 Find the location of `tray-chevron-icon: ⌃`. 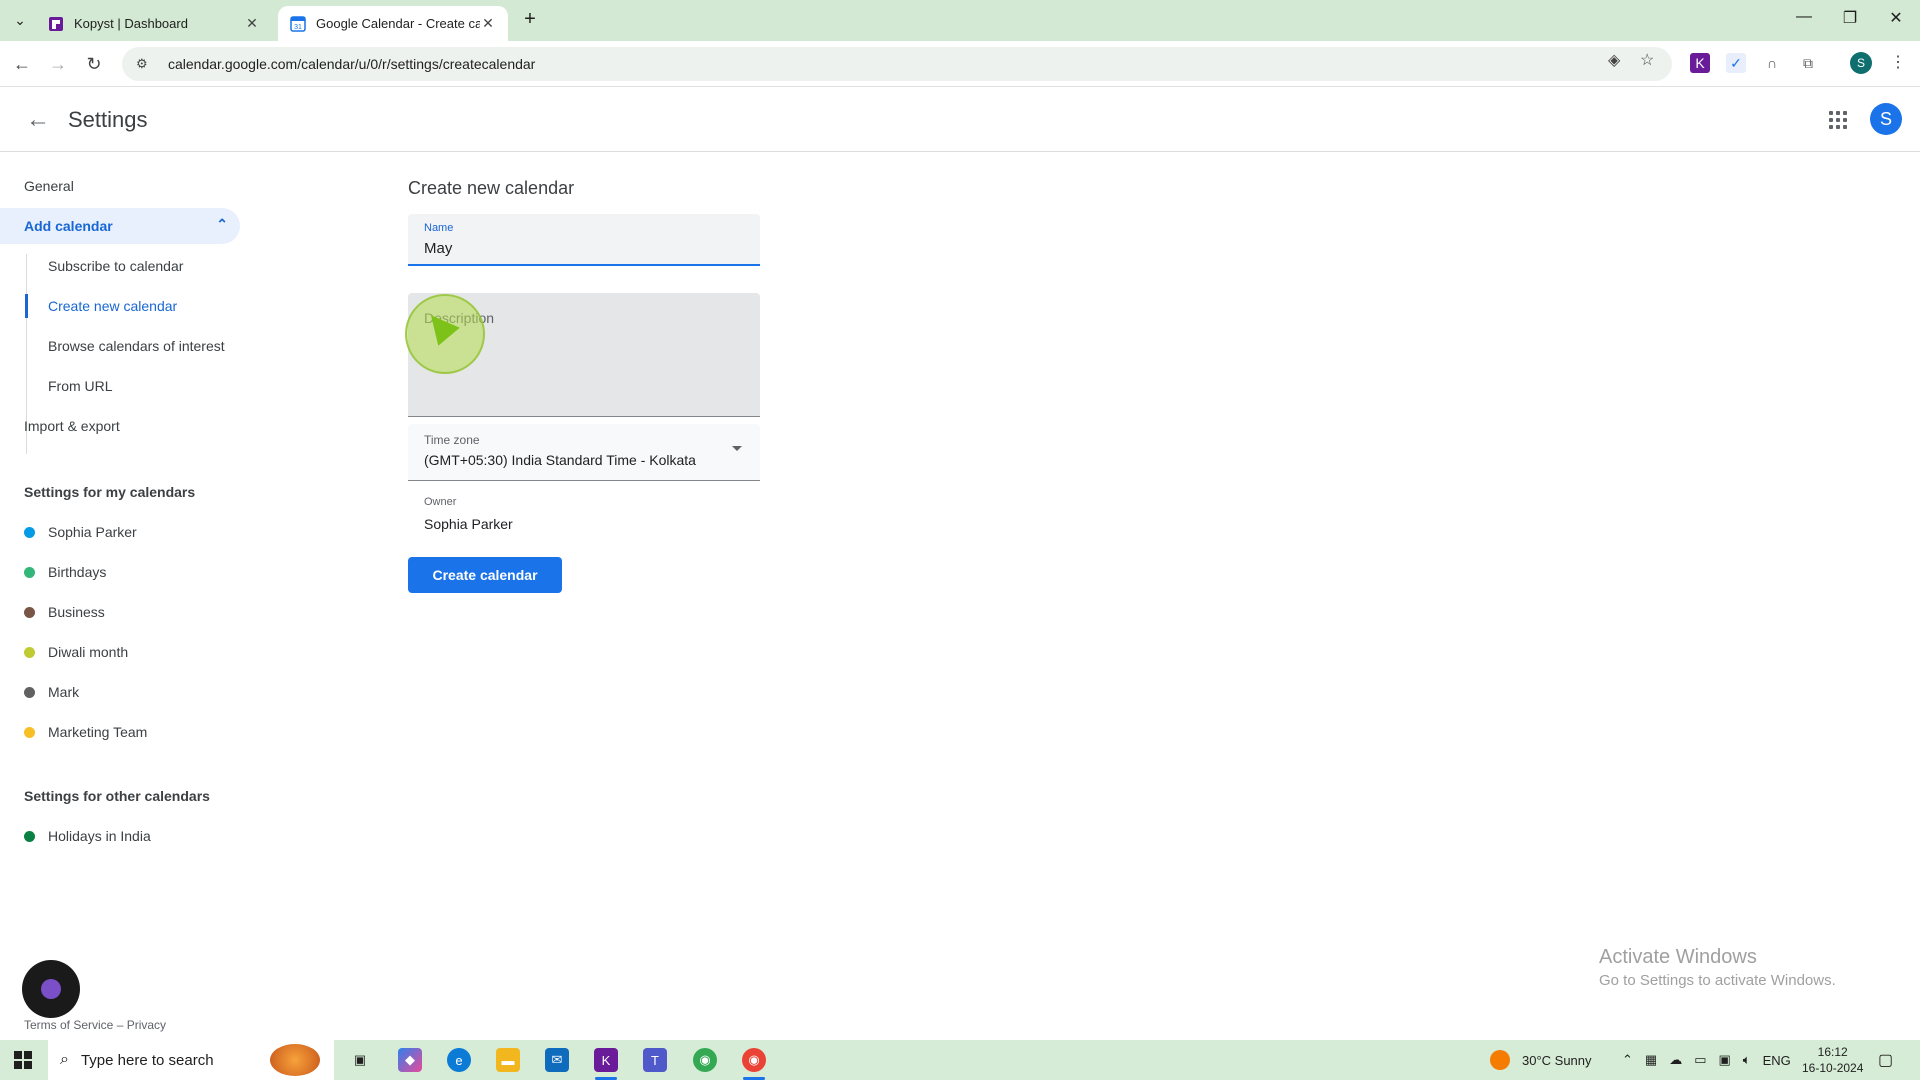

tray-chevron-icon: ⌃ is located at coordinates (1627, 1060).